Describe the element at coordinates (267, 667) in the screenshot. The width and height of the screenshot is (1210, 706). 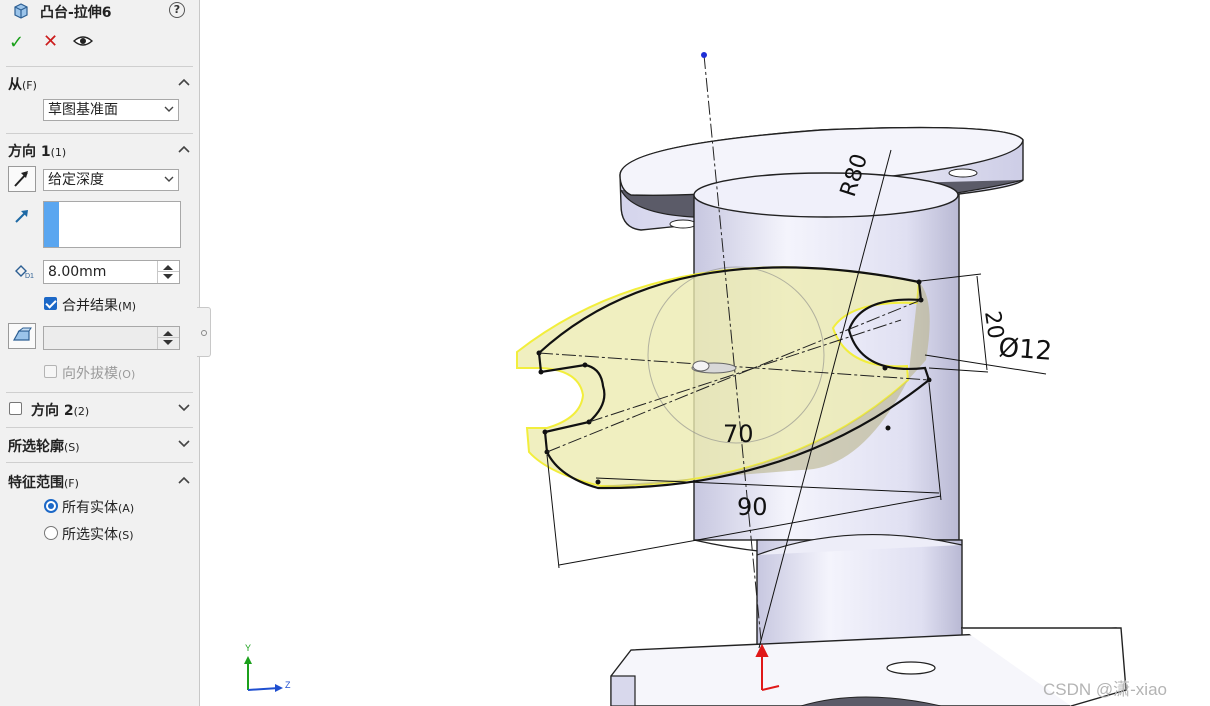
I see `view-triad: Y Z` at that location.